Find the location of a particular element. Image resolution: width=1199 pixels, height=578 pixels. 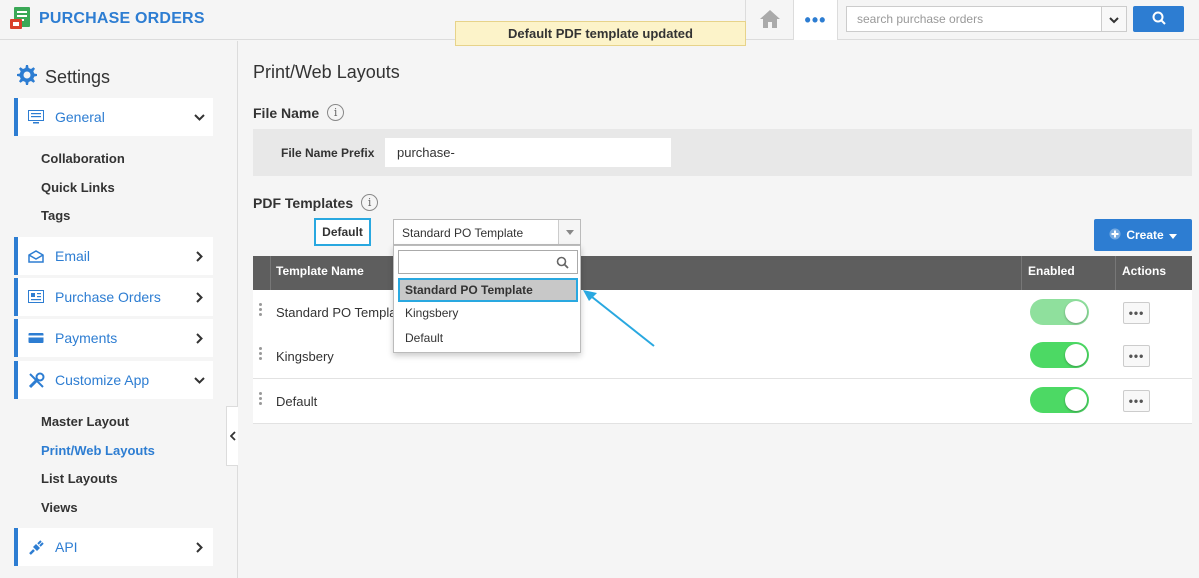

dropdown-option-kingsbery: Kingsbery is located at coordinates (488, 313).